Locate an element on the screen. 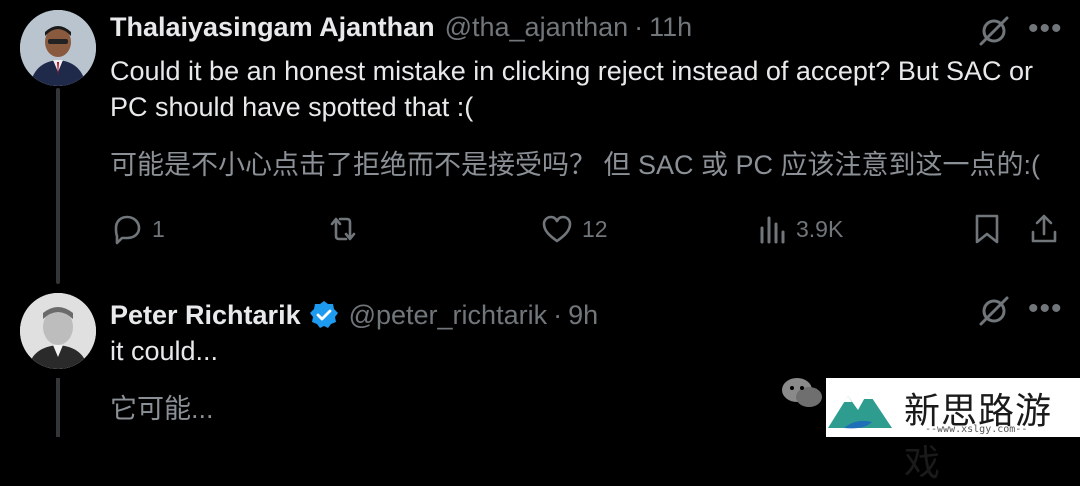 The image size is (1080, 486). tweet-header: Peter Richtarik @peter_richtarik · 9h is located at coordinates (354, 312).